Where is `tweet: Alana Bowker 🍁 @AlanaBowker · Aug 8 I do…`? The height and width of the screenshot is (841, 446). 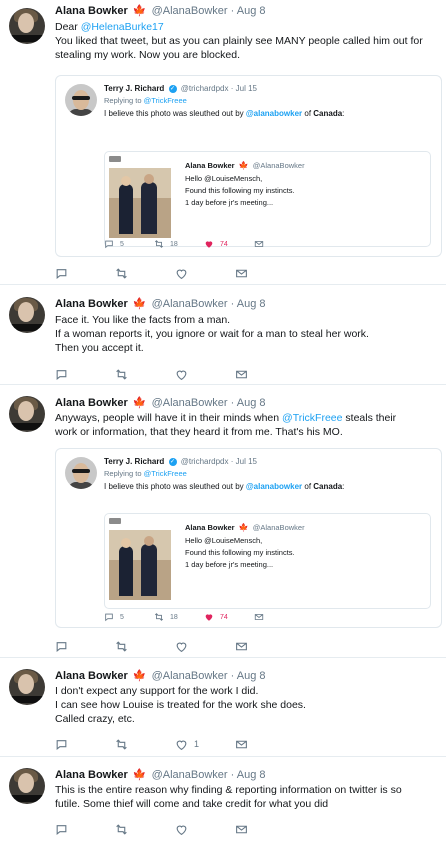
tweet: Alana Bowker 🍁 @AlanaBowker · Aug 8 I do… is located at coordinates (223, 708).